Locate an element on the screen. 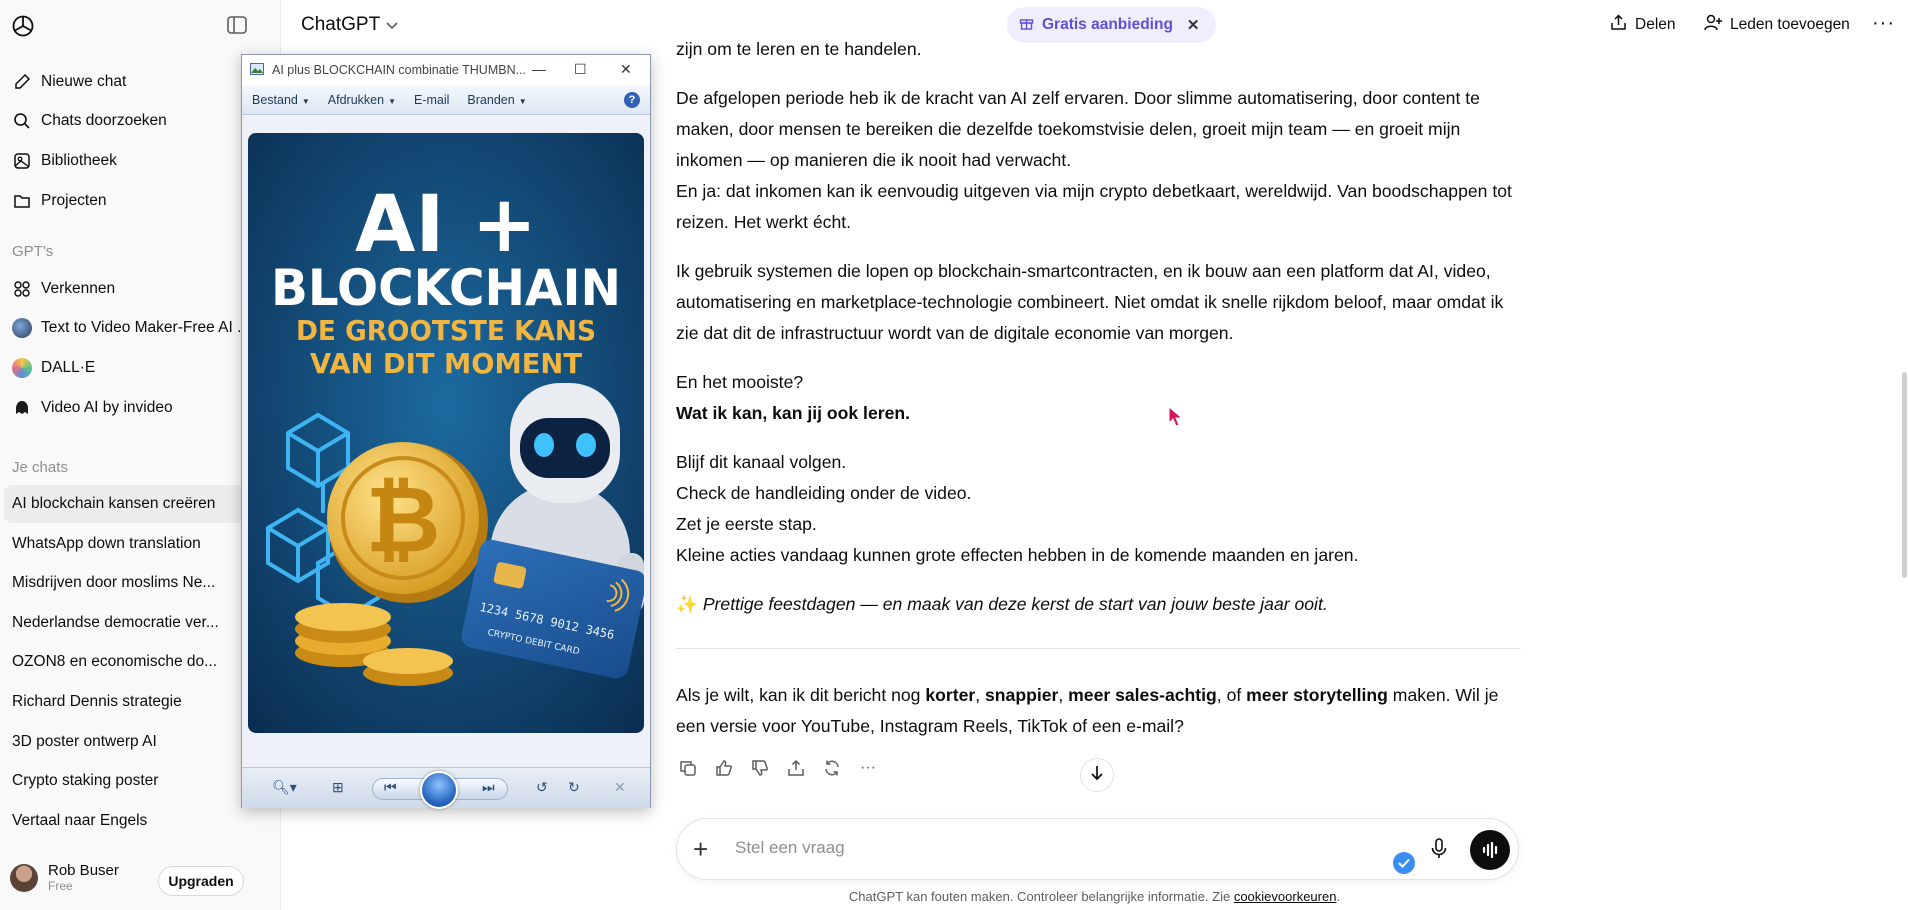  menu-item-file: Bestand ▼ is located at coordinates (281, 100).